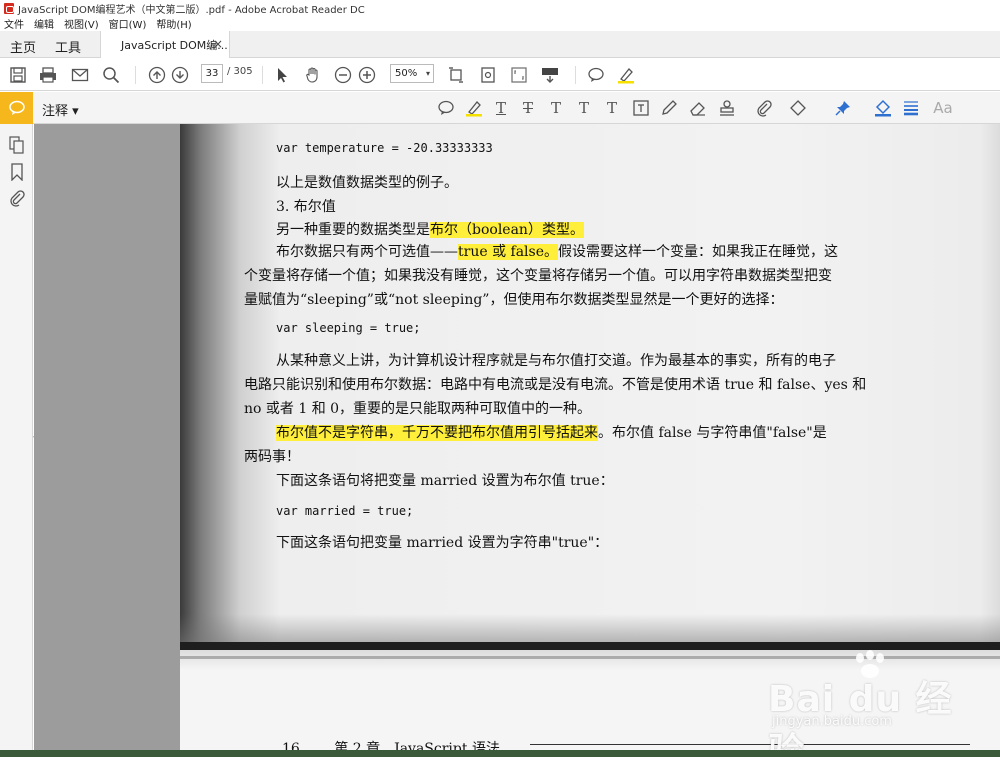  I want to click on fit-page-icon, so click(456, 75).